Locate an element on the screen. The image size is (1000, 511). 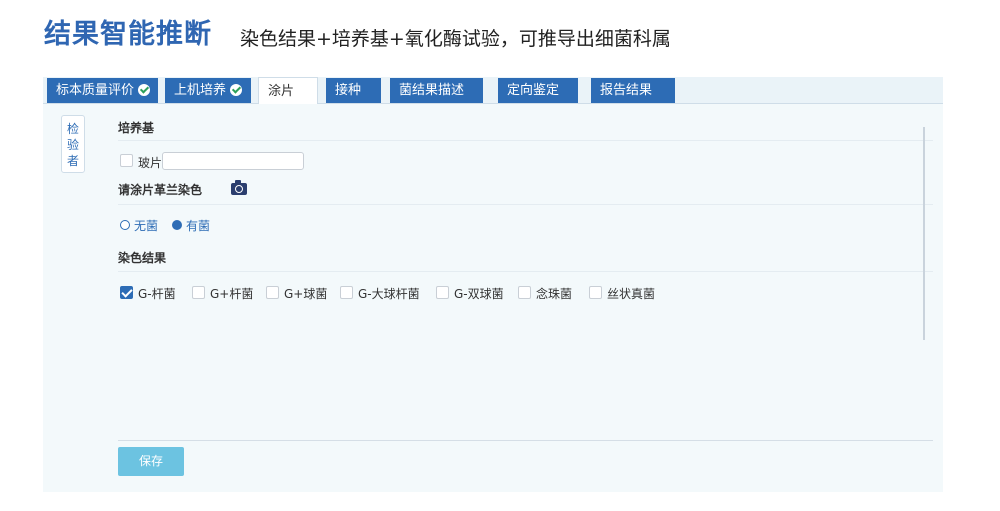
stain-option-label: G-大球杆菌 is located at coordinates (389, 294).